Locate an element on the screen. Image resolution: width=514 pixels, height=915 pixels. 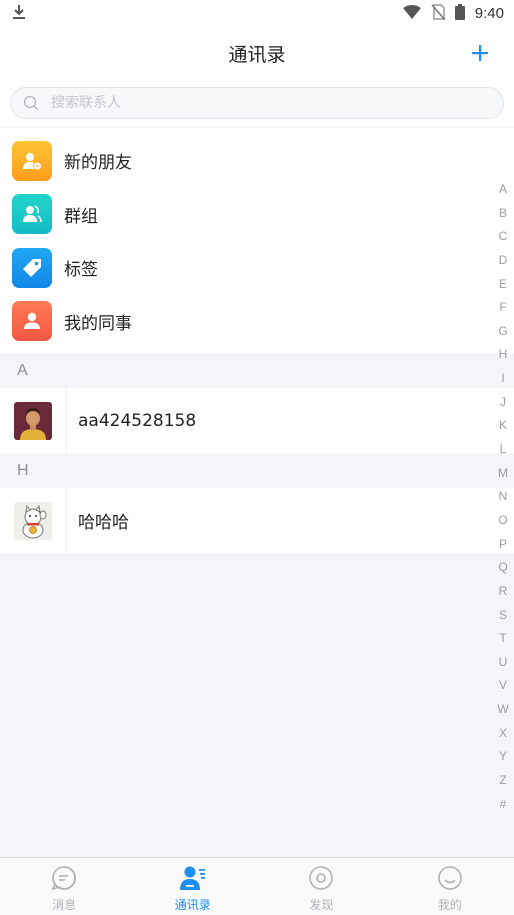
groups-label: 群组 is located at coordinates (81, 216).